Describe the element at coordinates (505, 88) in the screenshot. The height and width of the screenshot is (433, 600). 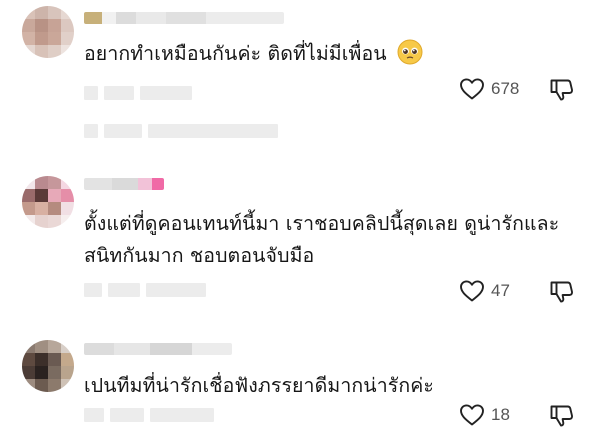
I see `like-count: 678` at that location.